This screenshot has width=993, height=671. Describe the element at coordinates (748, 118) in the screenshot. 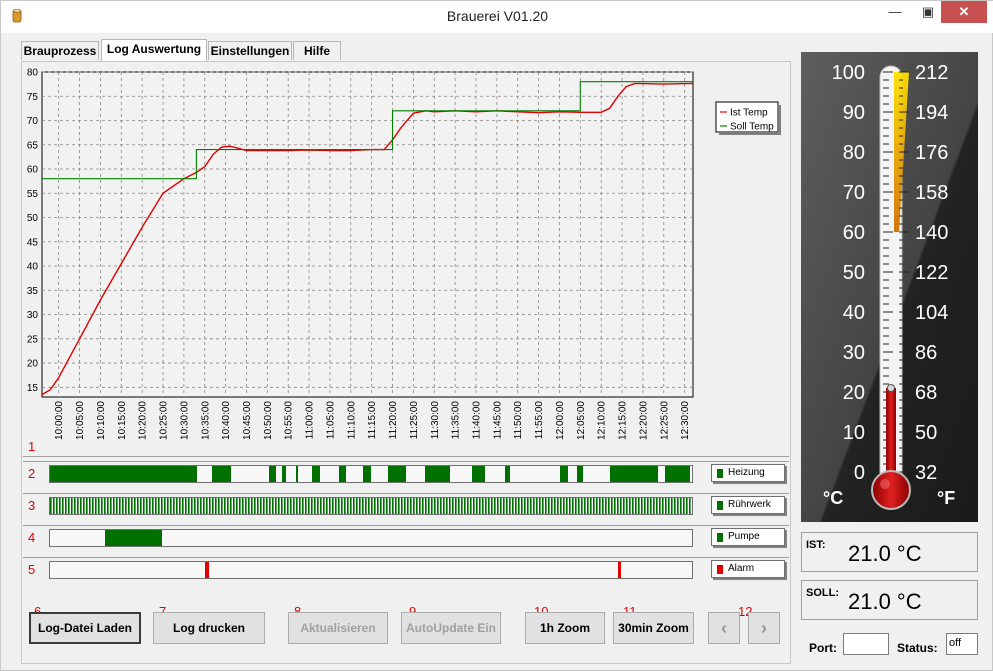

I see `chart-legend: Ist Temp Soll Temp` at that location.